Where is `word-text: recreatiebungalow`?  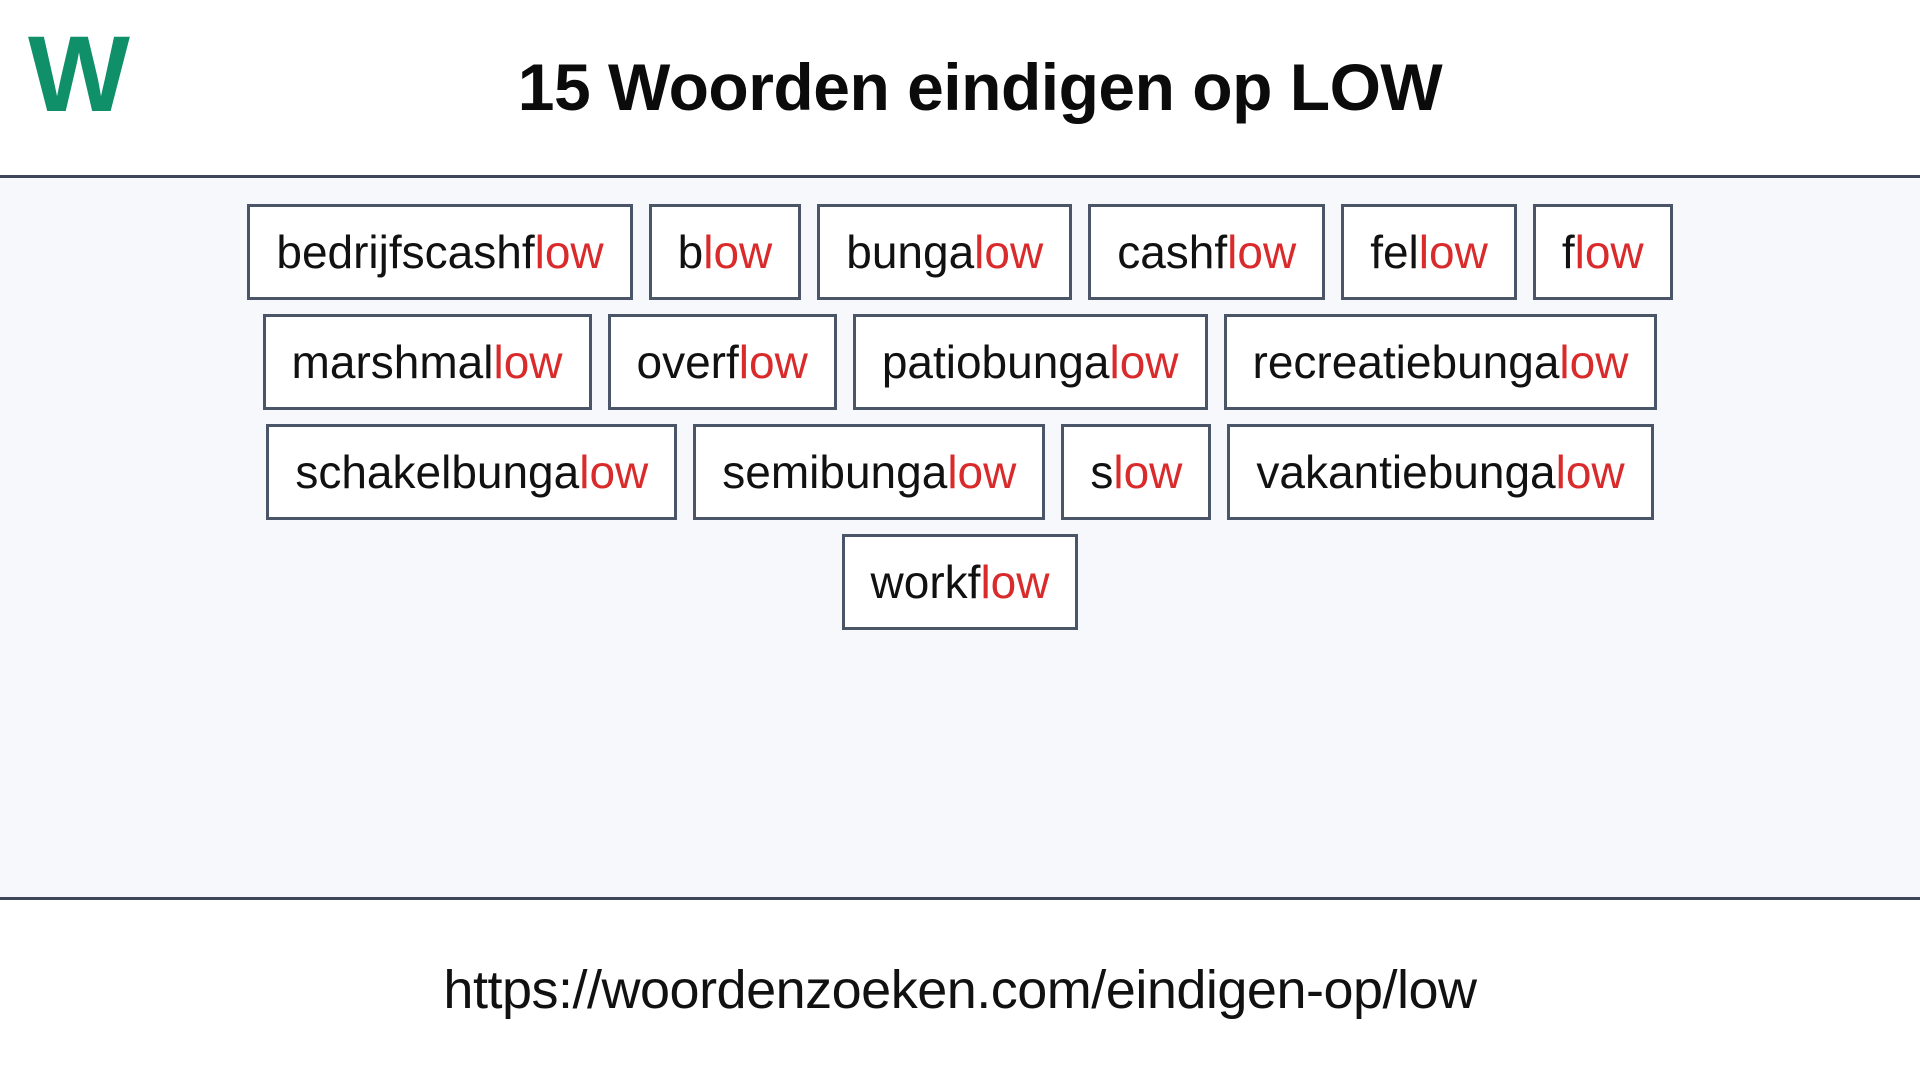
word-text: recreatiebungalow is located at coordinates (1441, 362).